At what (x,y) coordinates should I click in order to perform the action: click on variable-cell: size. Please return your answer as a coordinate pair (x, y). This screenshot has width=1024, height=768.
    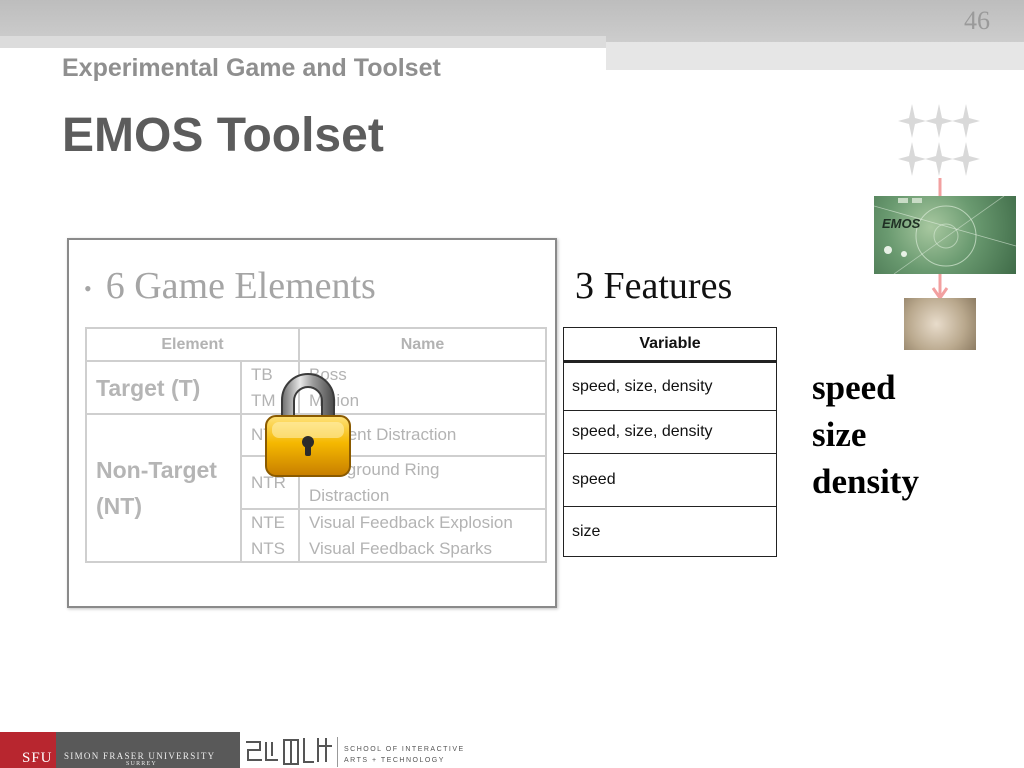
    Looking at the image, I should click on (670, 531).